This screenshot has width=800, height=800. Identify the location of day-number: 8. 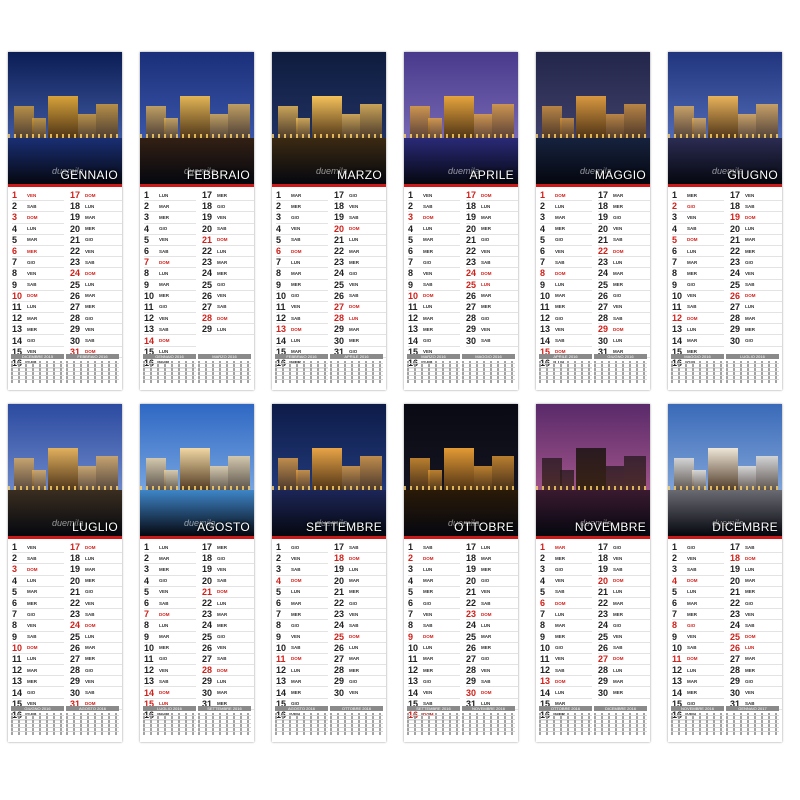
(147, 625).